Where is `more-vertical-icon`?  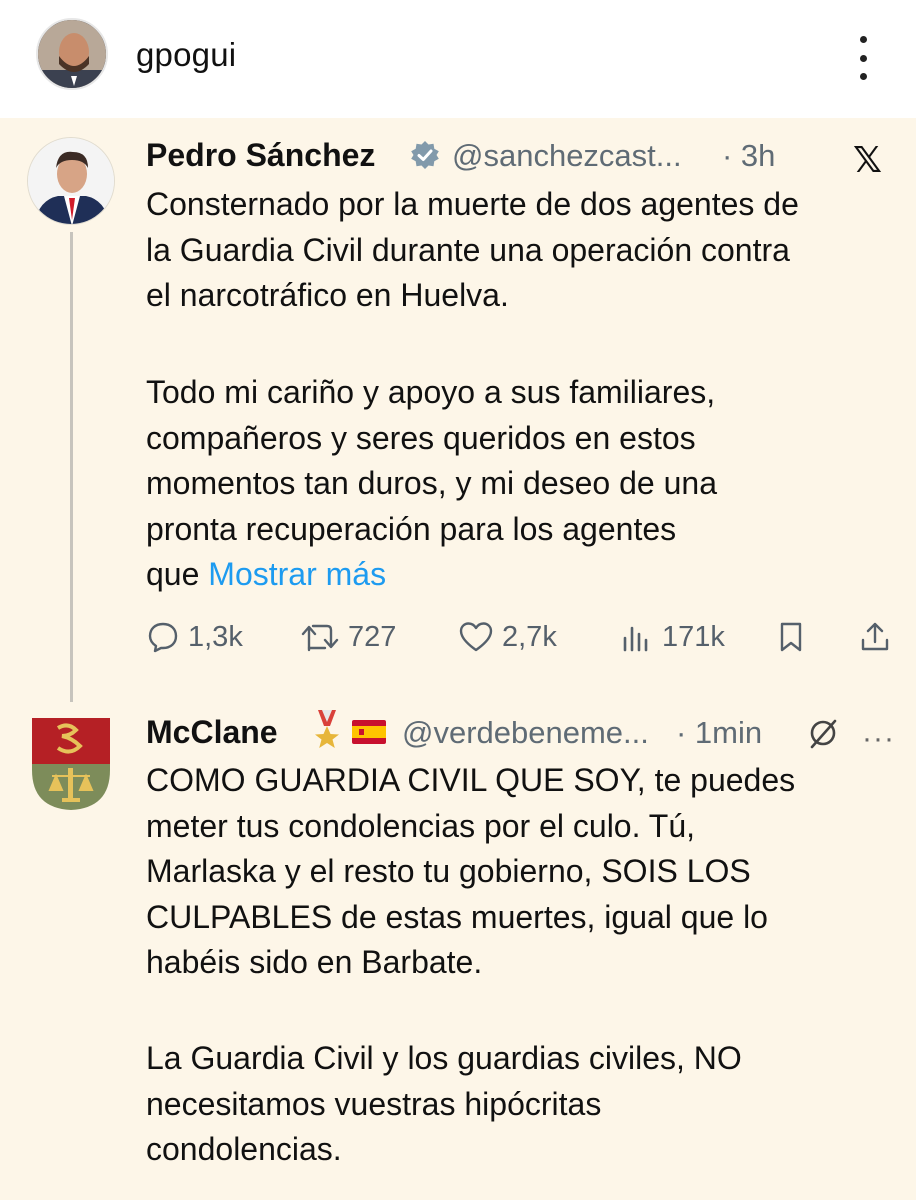 more-vertical-icon is located at coordinates (863, 58).